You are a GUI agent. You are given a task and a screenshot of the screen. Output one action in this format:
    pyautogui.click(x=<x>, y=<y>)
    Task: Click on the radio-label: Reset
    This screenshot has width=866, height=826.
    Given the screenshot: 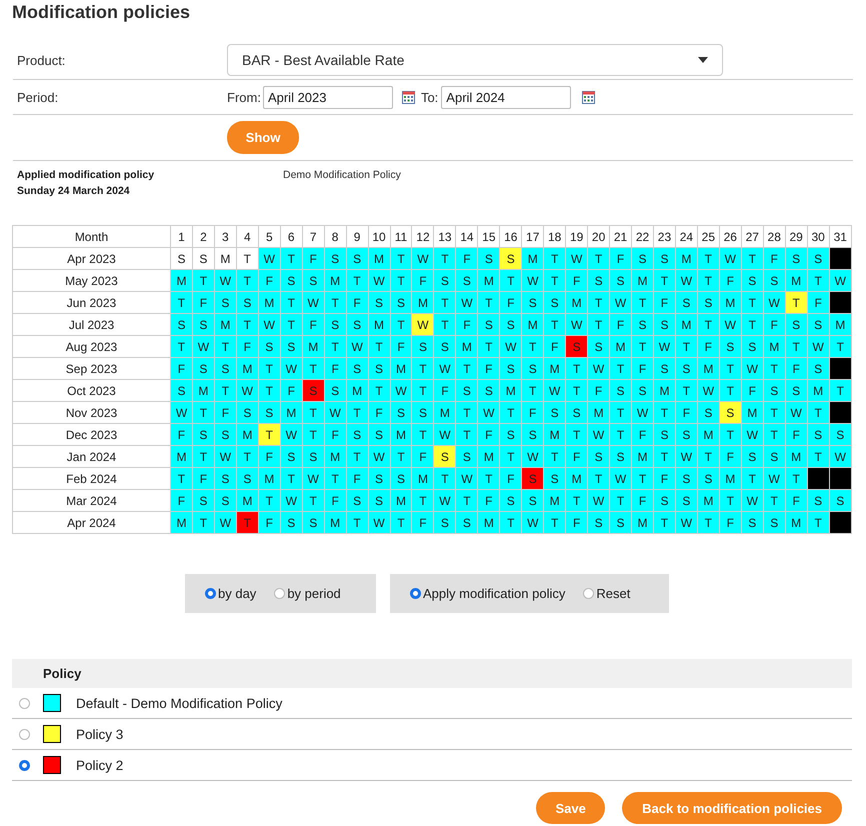 What is the action you would take?
    pyautogui.click(x=613, y=593)
    